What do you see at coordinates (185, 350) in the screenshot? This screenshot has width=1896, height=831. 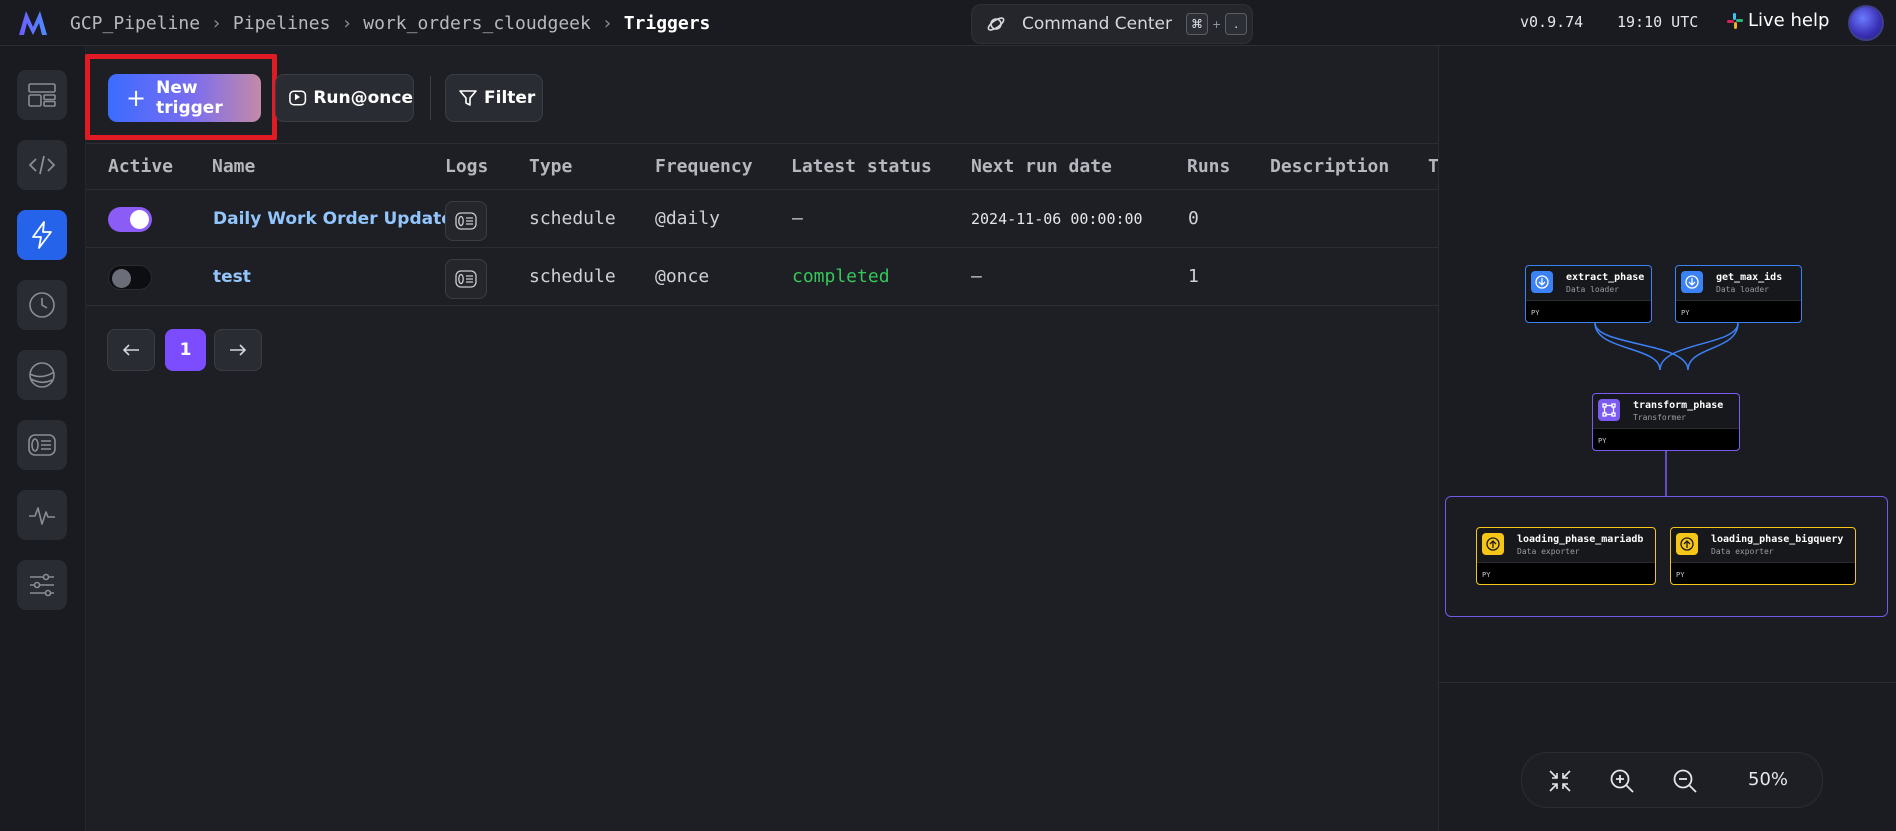 I see `page-1-button: 1` at bounding box center [185, 350].